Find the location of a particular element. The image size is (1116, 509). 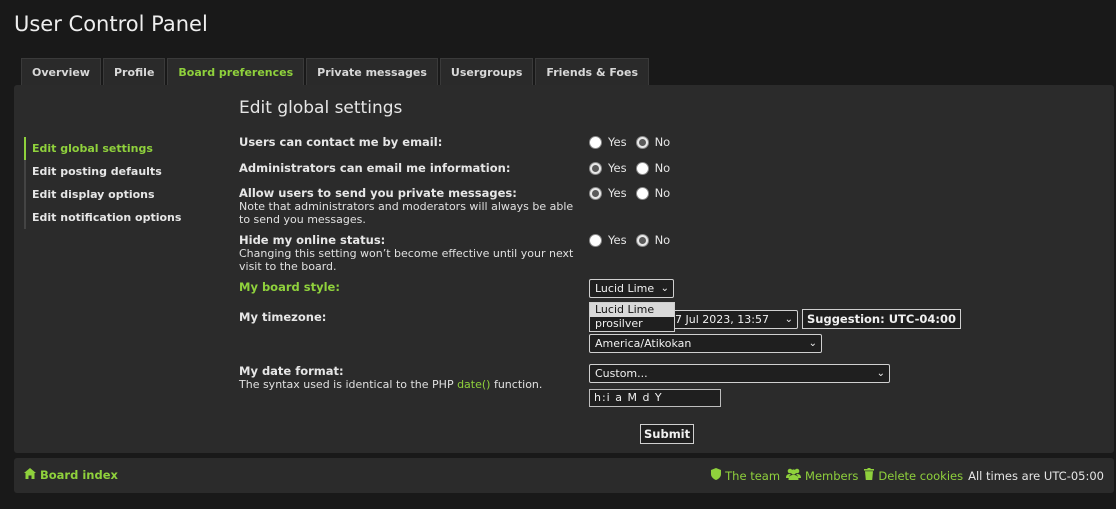

contact-email-yes-label: Yes is located at coordinates (617, 142).